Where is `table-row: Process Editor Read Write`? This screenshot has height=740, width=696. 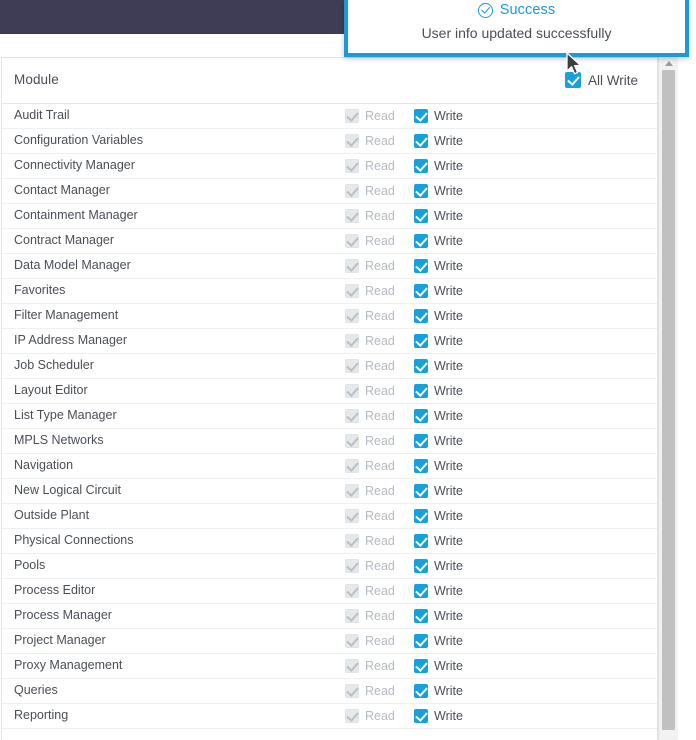
table-row: Process Editor Read Write is located at coordinates (329, 591).